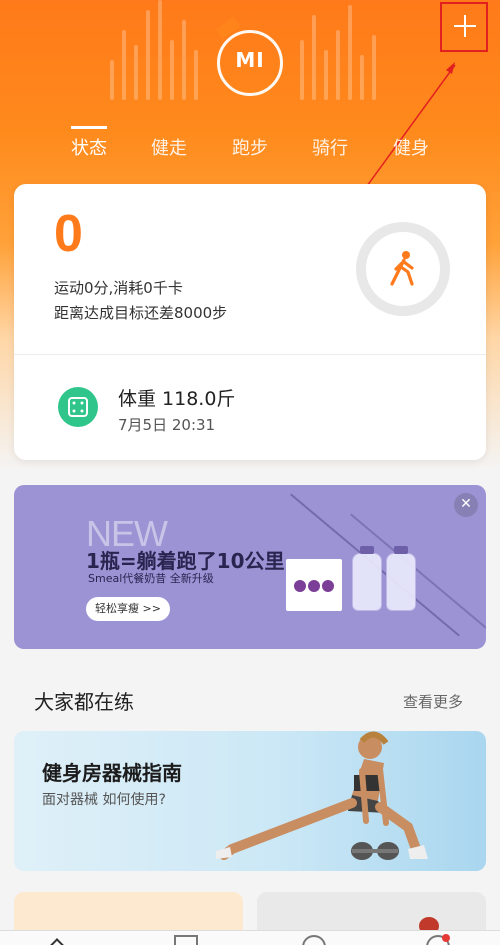  I want to click on bottom-navigation, so click(250, 937).